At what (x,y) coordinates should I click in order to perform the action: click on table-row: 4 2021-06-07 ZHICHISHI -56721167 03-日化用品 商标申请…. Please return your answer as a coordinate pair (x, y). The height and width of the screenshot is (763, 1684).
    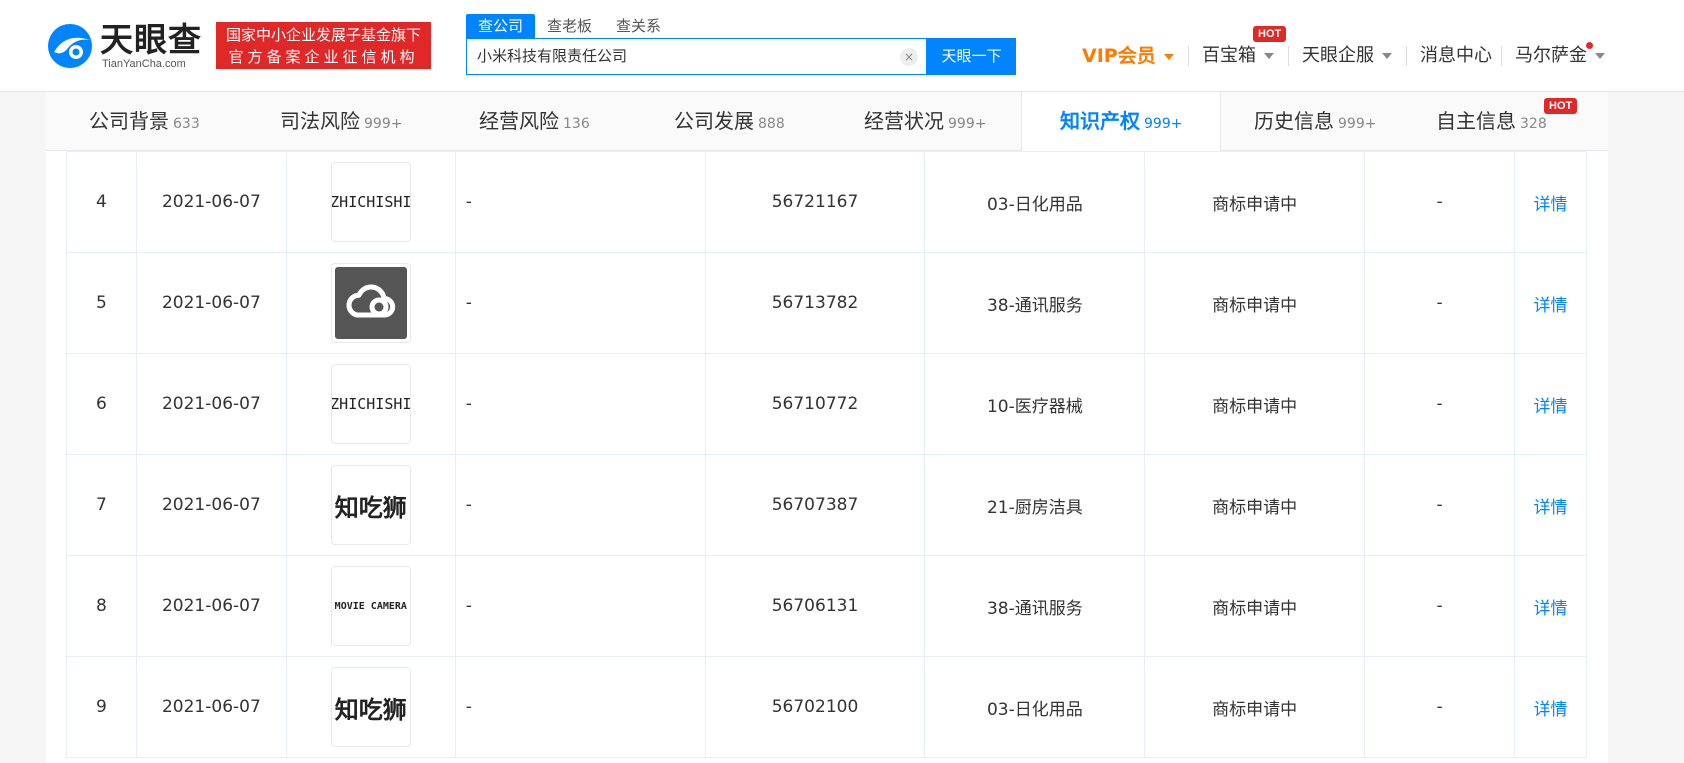
    Looking at the image, I should click on (827, 202).